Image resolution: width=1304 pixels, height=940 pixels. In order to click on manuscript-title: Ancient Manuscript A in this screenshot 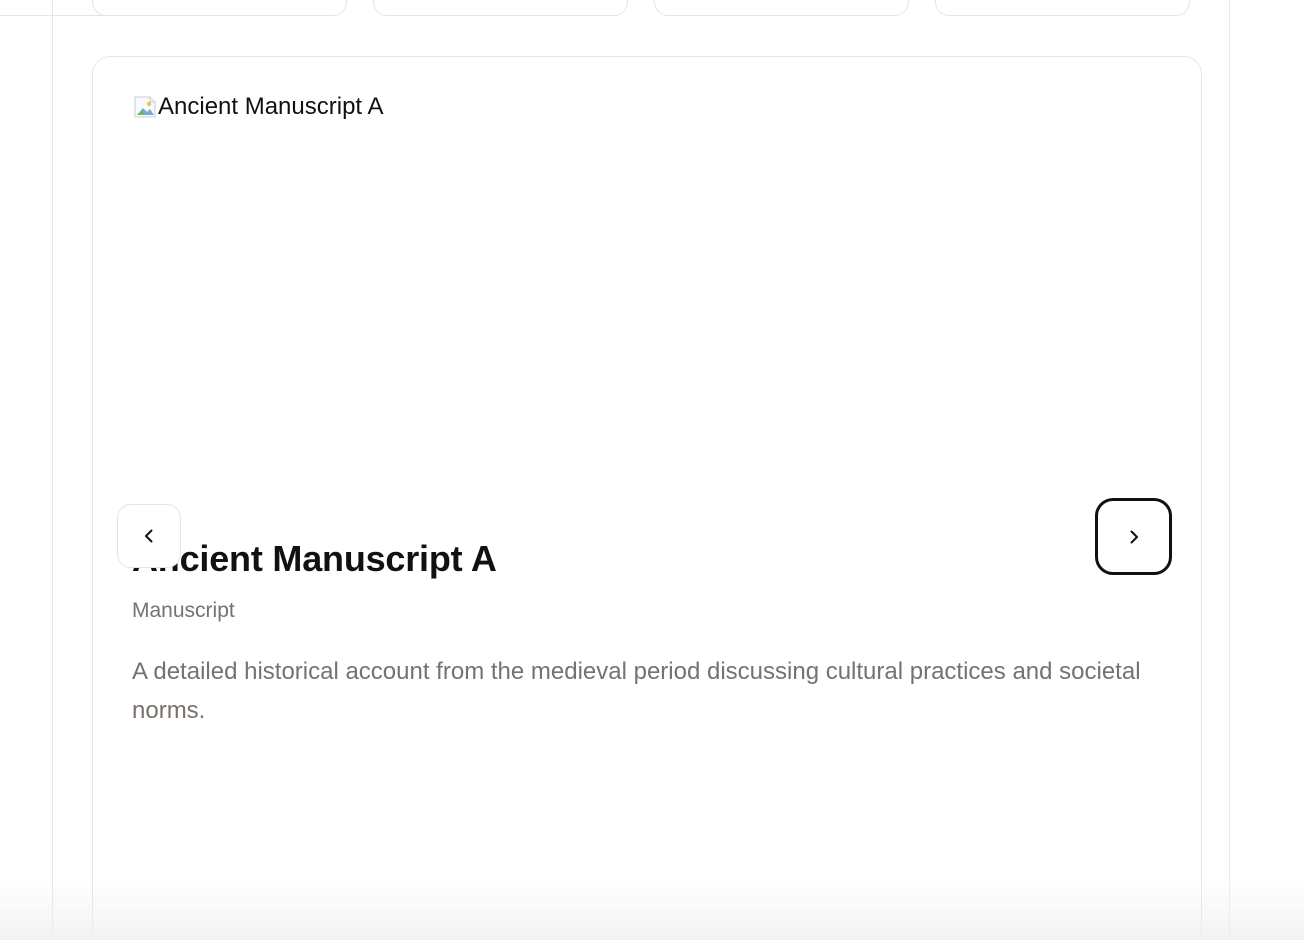, I will do `click(314, 558)`.